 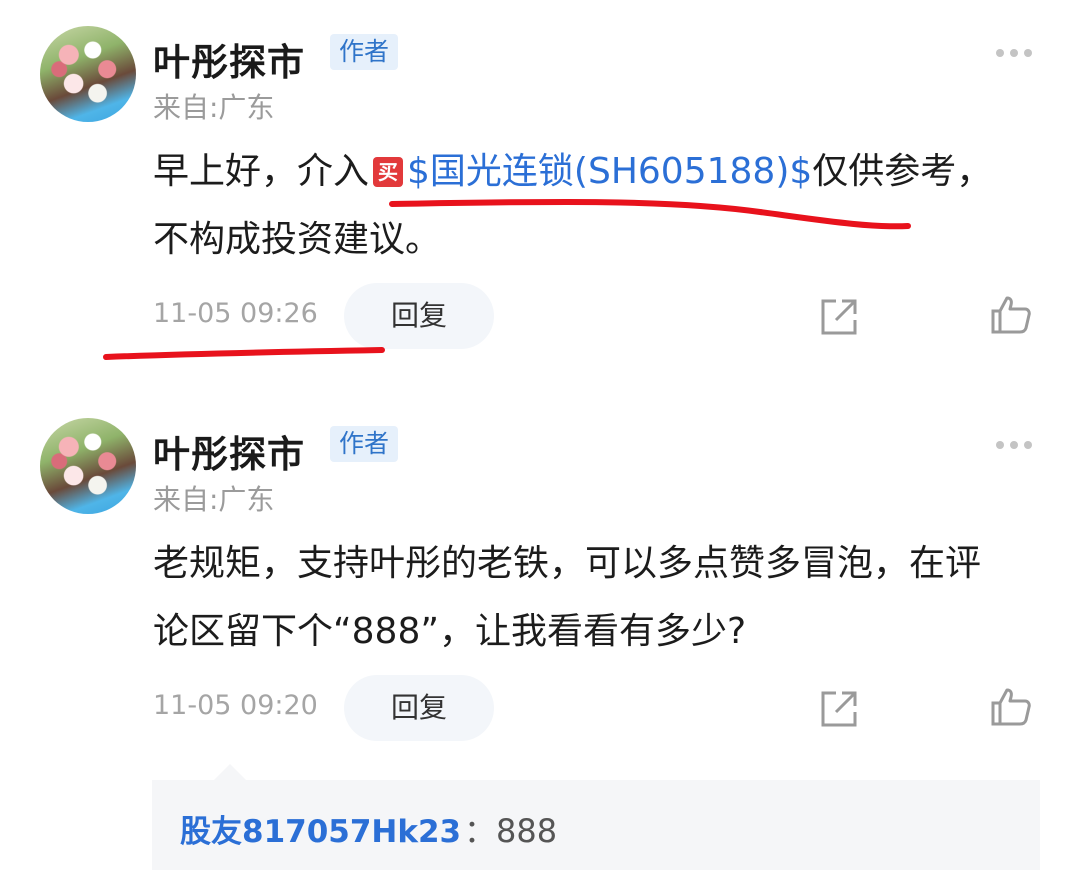 What do you see at coordinates (261, 171) in the screenshot?
I see `comment-text-before: 早上好，介入` at bounding box center [261, 171].